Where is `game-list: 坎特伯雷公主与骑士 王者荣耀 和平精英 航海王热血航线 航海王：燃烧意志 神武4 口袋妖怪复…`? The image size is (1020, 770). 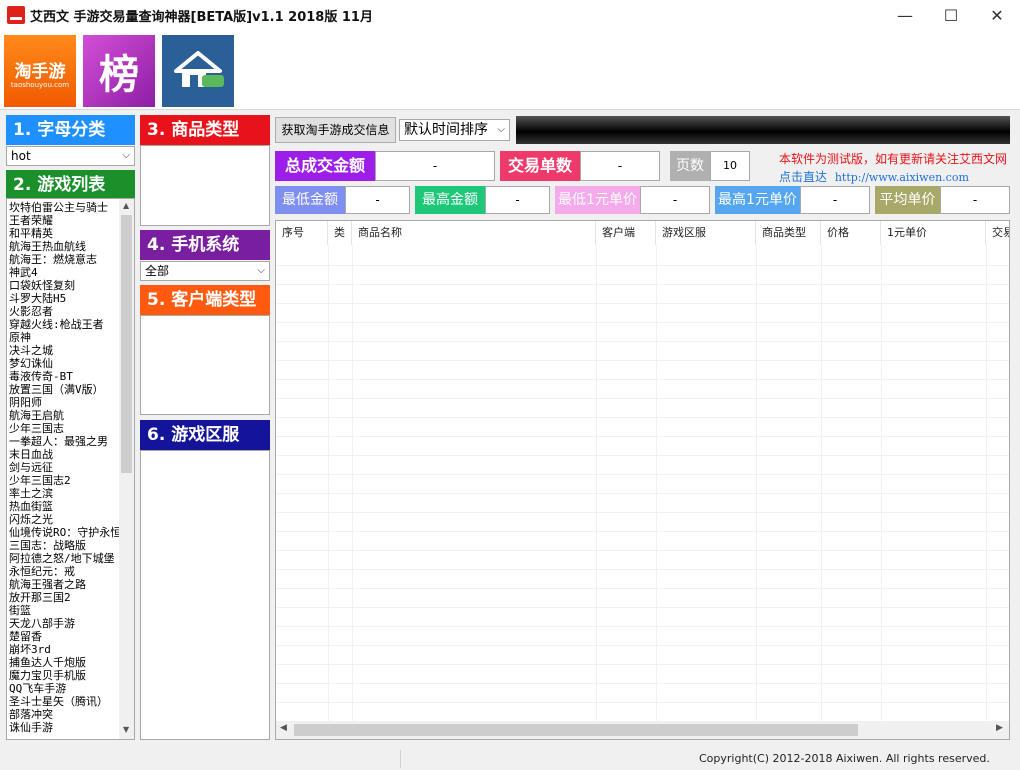
game-list: 坎特伯雷公主与骑士 王者荣耀 和平精英 航海王热血航线 航海王：燃烧意志 神武4 口袋妖怪复… is located at coordinates (70, 469).